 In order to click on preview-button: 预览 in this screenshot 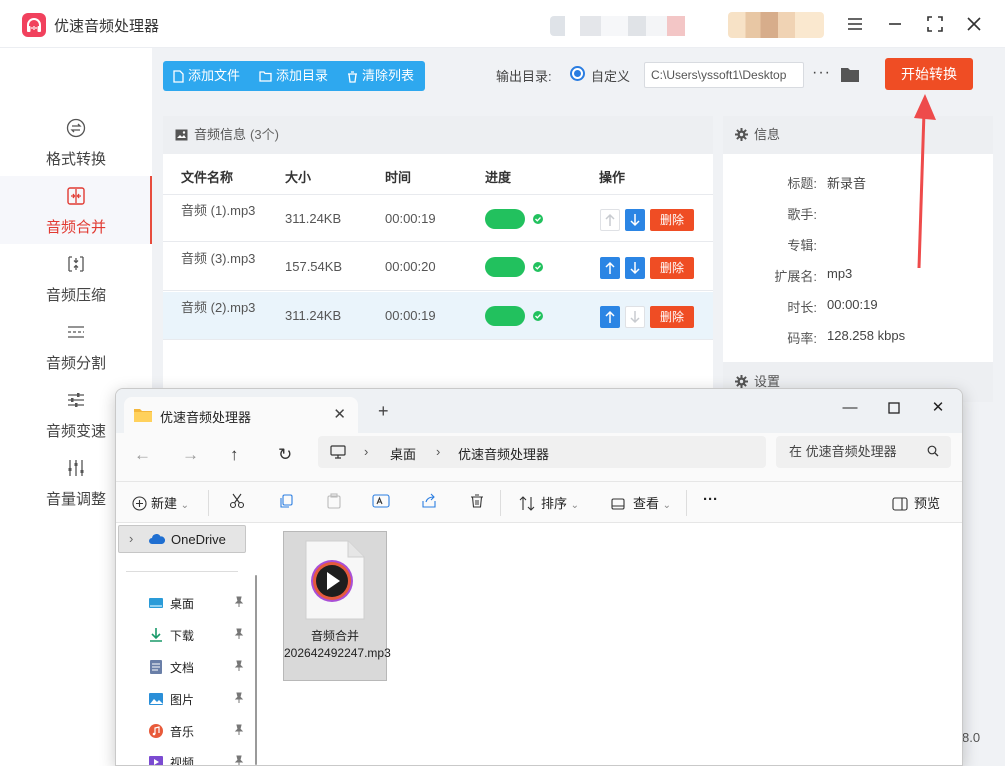, I will do `click(916, 502)`.